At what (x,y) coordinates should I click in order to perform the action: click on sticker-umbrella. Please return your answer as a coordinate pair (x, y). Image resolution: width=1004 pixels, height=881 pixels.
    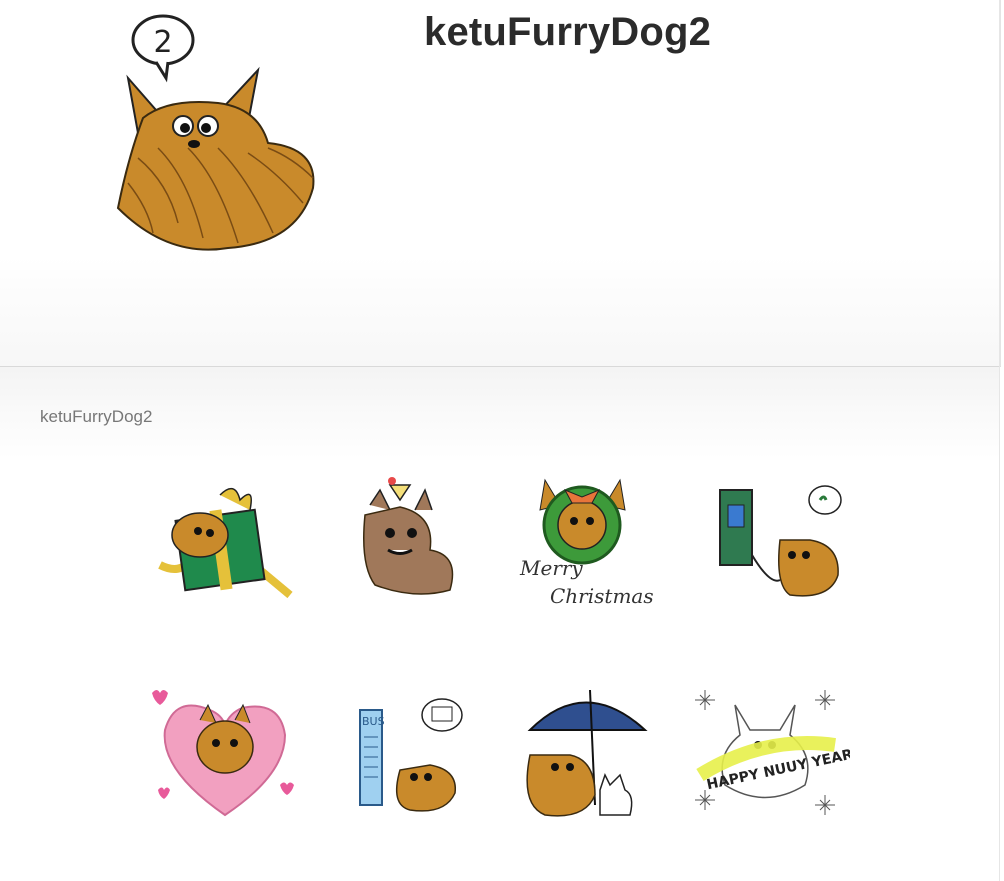
    Looking at the image, I should click on (585, 755).